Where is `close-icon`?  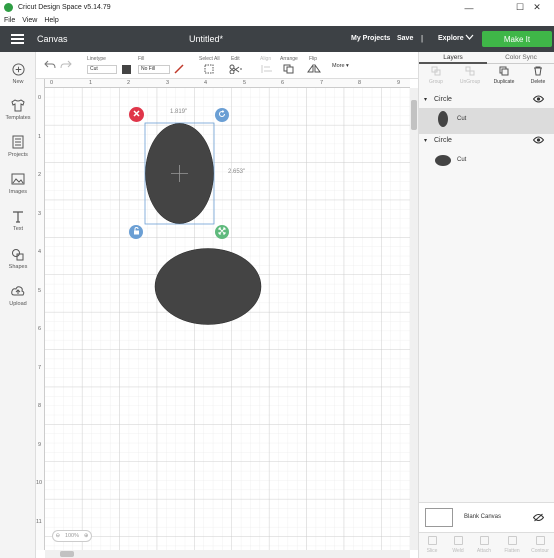 close-icon is located at coordinates (136, 114).